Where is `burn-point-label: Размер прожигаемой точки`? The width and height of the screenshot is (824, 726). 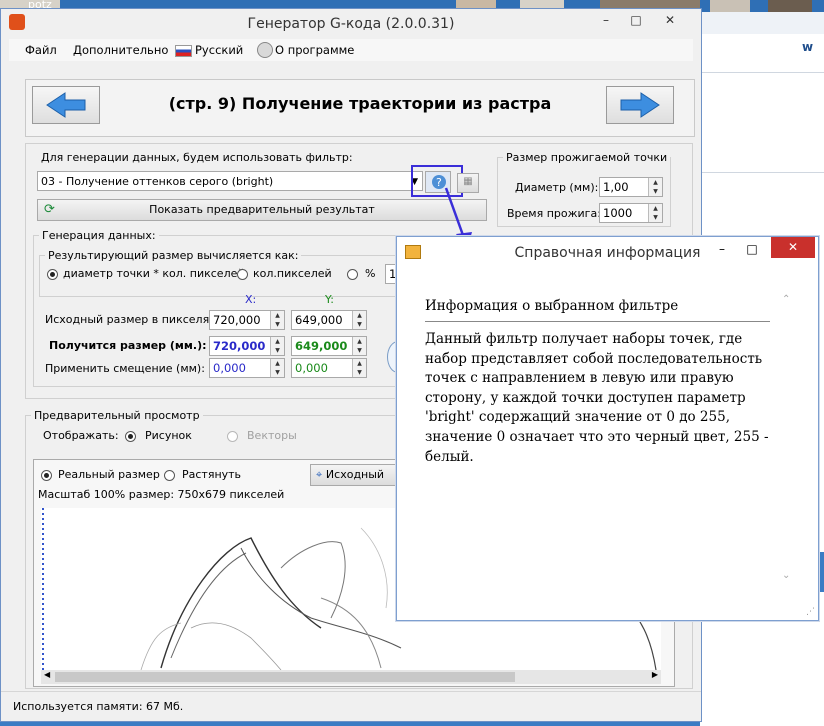
burn-point-label: Размер прожигаемой точки is located at coordinates (587, 157).